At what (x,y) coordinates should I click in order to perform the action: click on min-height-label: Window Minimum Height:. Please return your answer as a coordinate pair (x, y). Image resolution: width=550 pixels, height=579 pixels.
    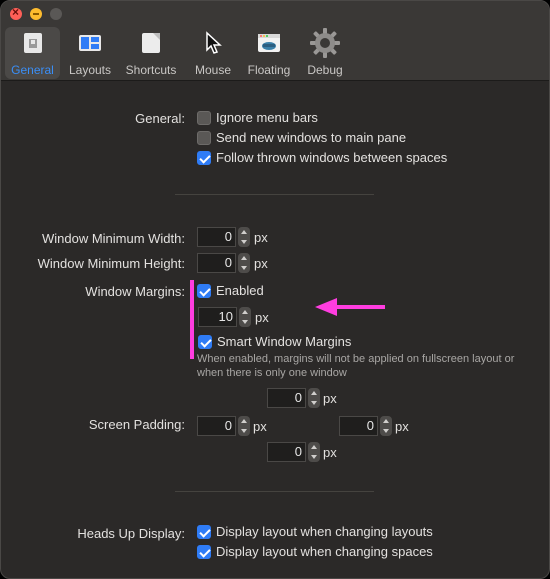
    Looking at the image, I should click on (111, 263).